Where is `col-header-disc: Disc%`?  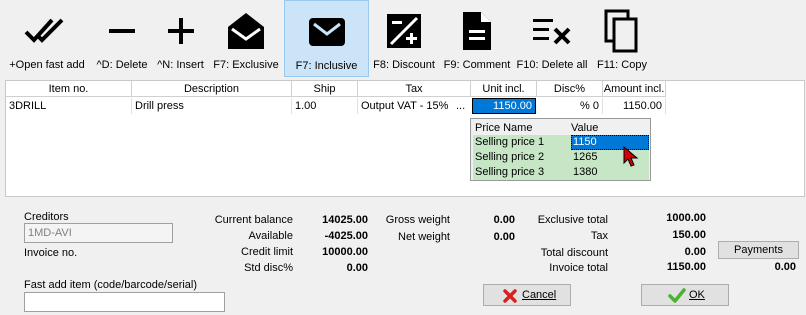 col-header-disc: Disc% is located at coordinates (570, 89).